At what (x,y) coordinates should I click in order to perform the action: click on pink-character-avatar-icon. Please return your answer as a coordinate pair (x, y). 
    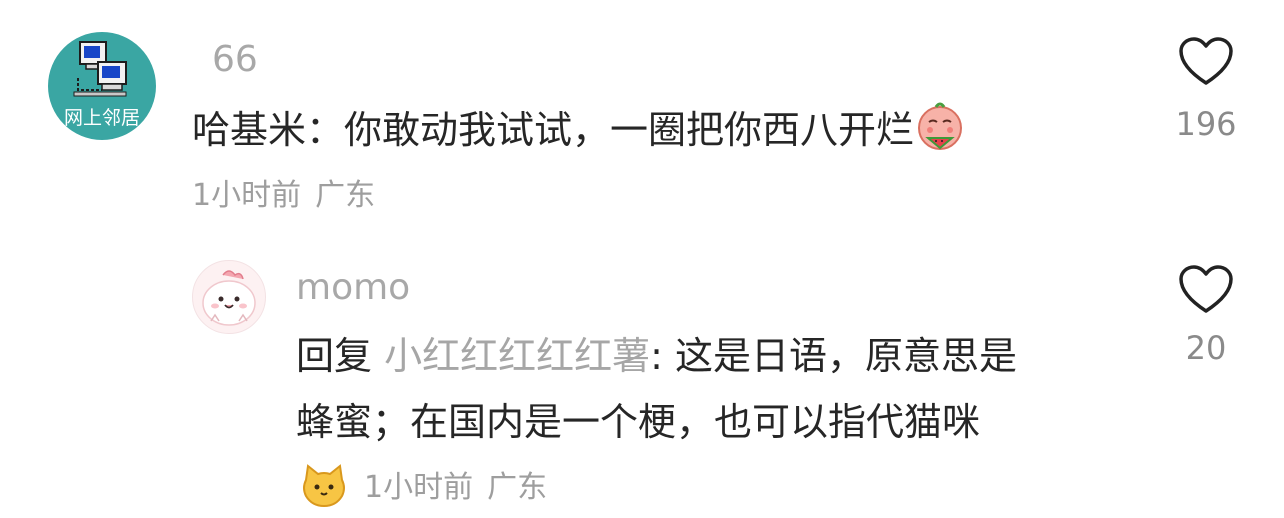
    Looking at the image, I should click on (229, 298).